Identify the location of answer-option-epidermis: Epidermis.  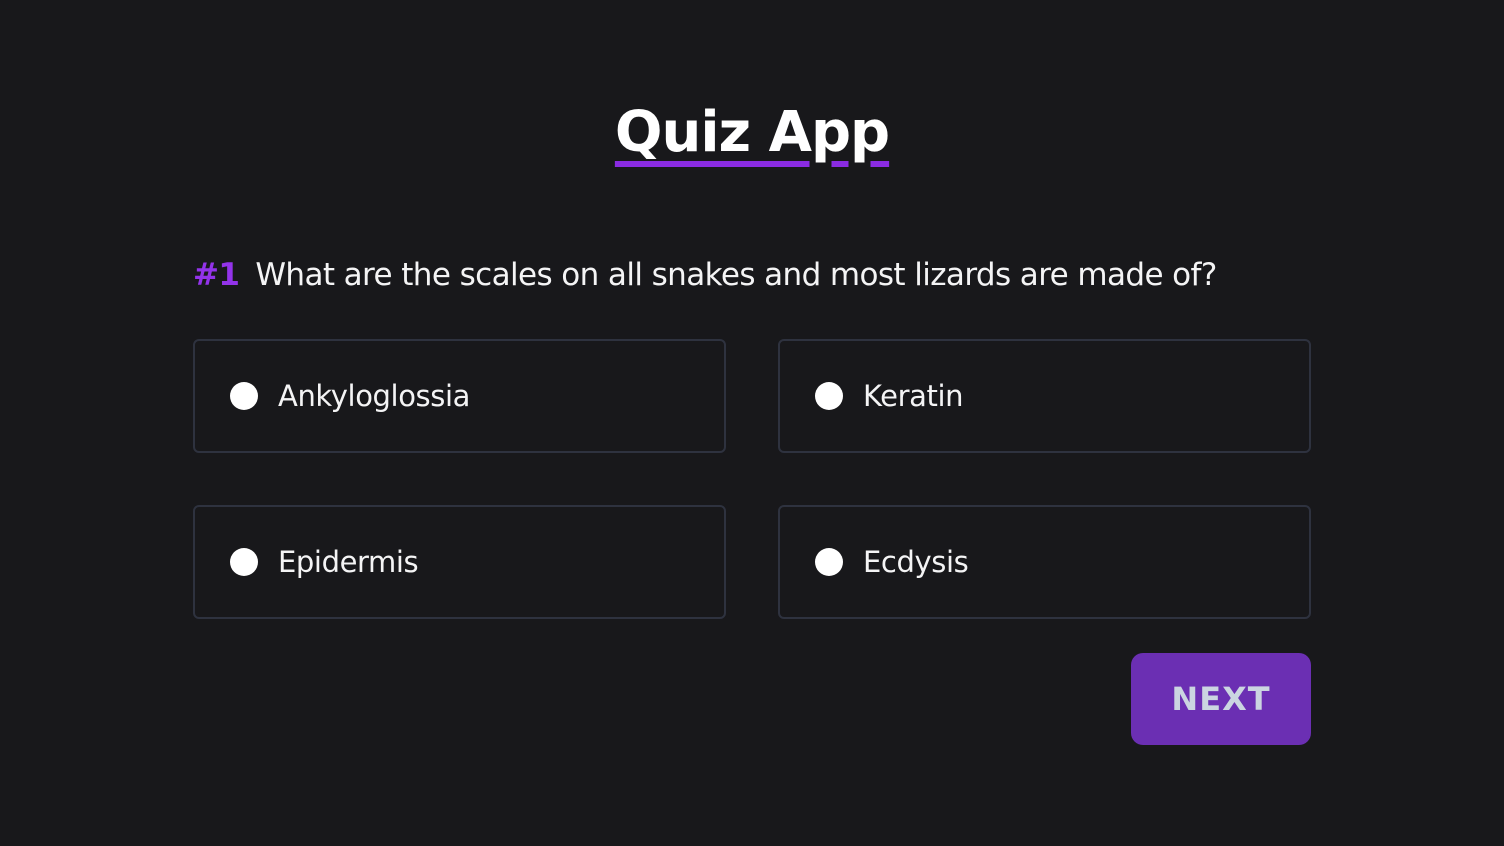
(459, 562).